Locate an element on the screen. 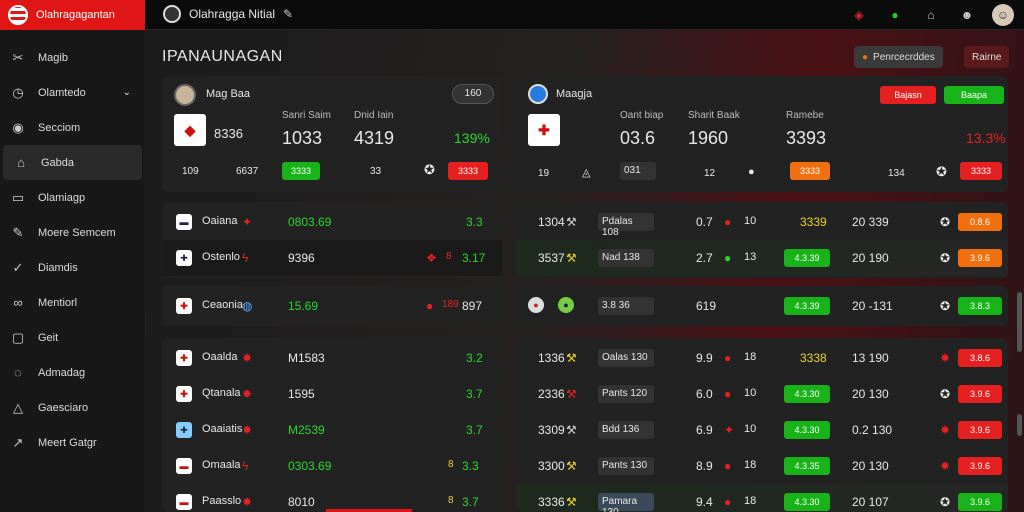 Image resolution: width=1024 pixels, height=512 pixels. dial-icon: ◉ is located at coordinates (18, 127).